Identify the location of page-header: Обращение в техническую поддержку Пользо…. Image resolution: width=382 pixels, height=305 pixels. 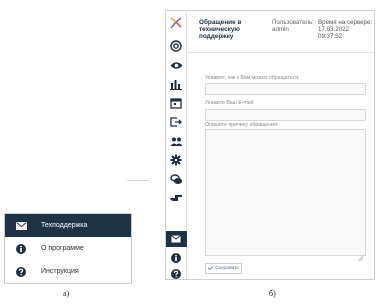
(280, 32).